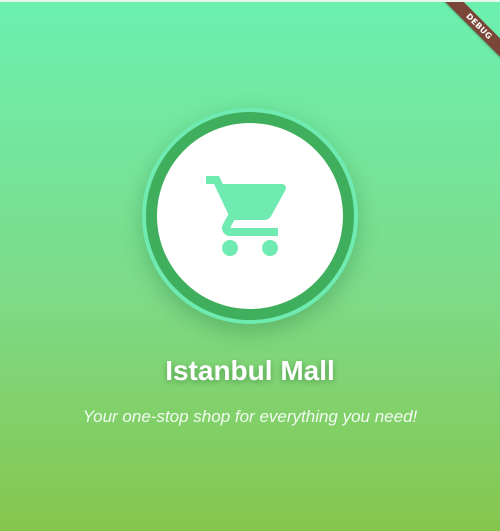 Image resolution: width=500 pixels, height=531 pixels. Describe the element at coordinates (479, 26) in the screenshot. I see `debug-banner-label: DEBUG` at that location.